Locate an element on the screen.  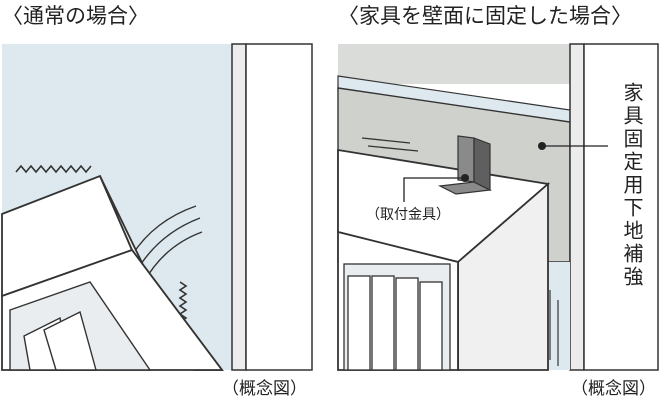
left-pillar is located at coordinates (239, 207).